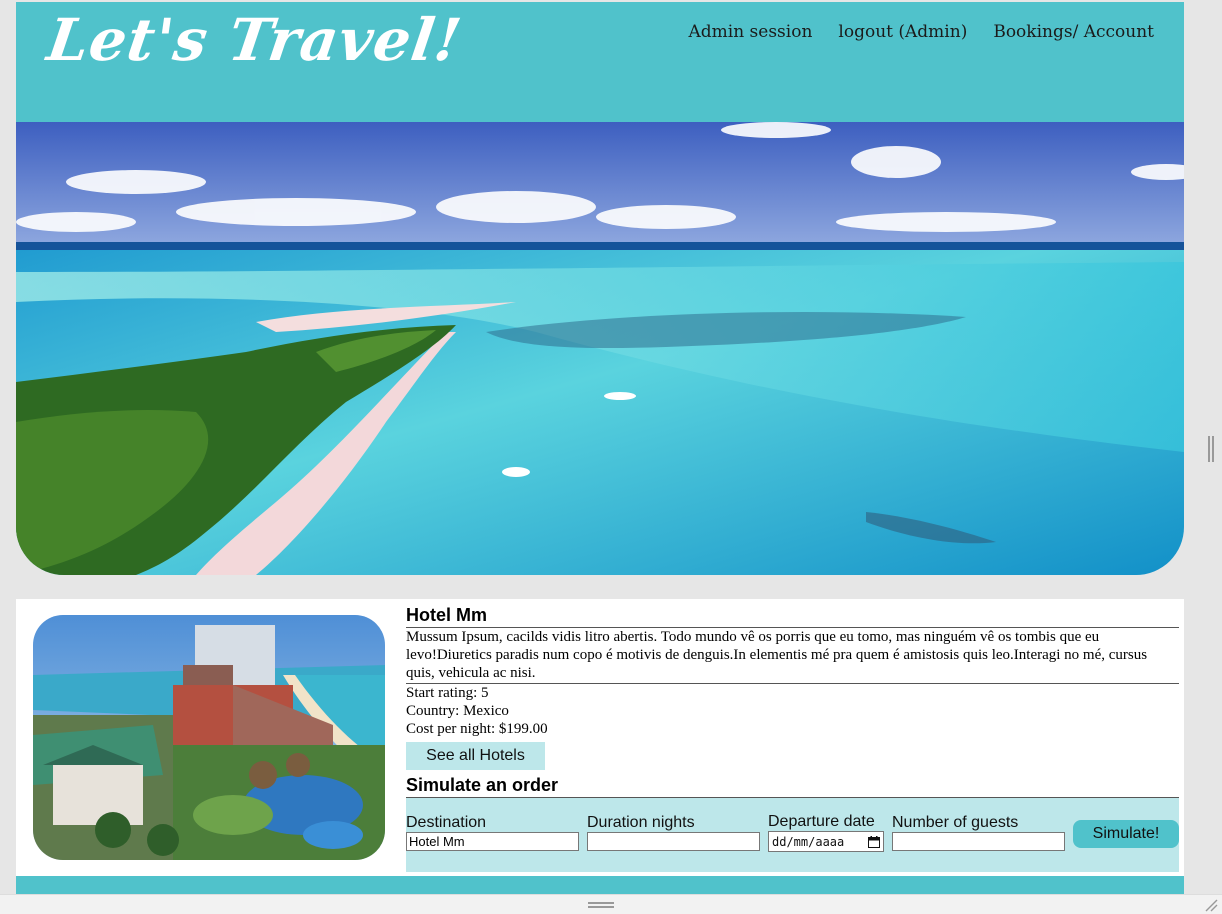 This screenshot has height=914, width=1222. Describe the element at coordinates (874, 841) in the screenshot. I see `calendar-icon` at that location.